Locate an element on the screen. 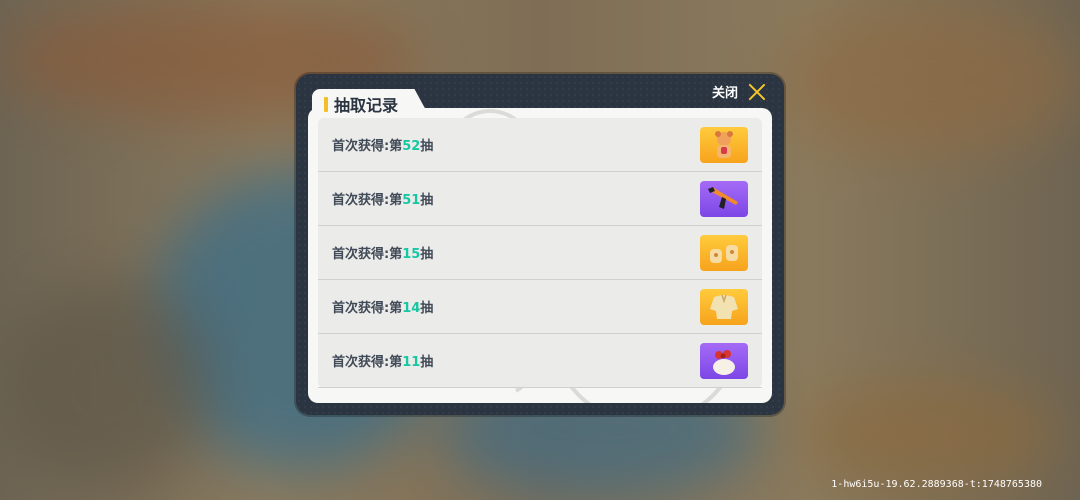 The image size is (1080, 500). draw-number: 52 is located at coordinates (411, 146).